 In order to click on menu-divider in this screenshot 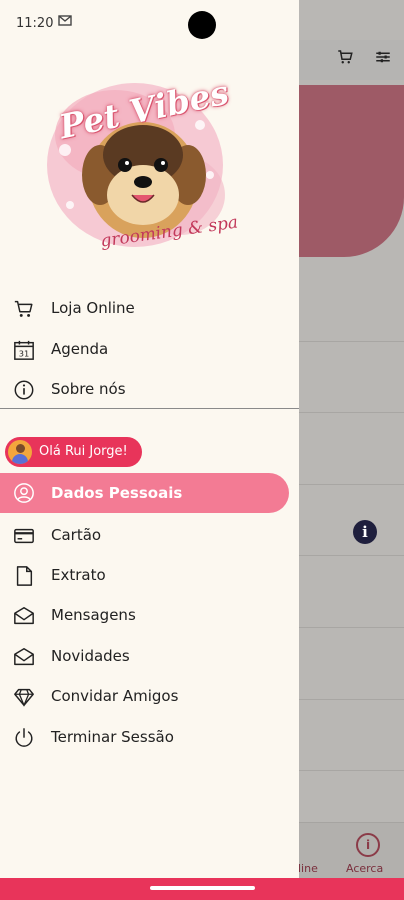, I will do `click(149, 408)`.